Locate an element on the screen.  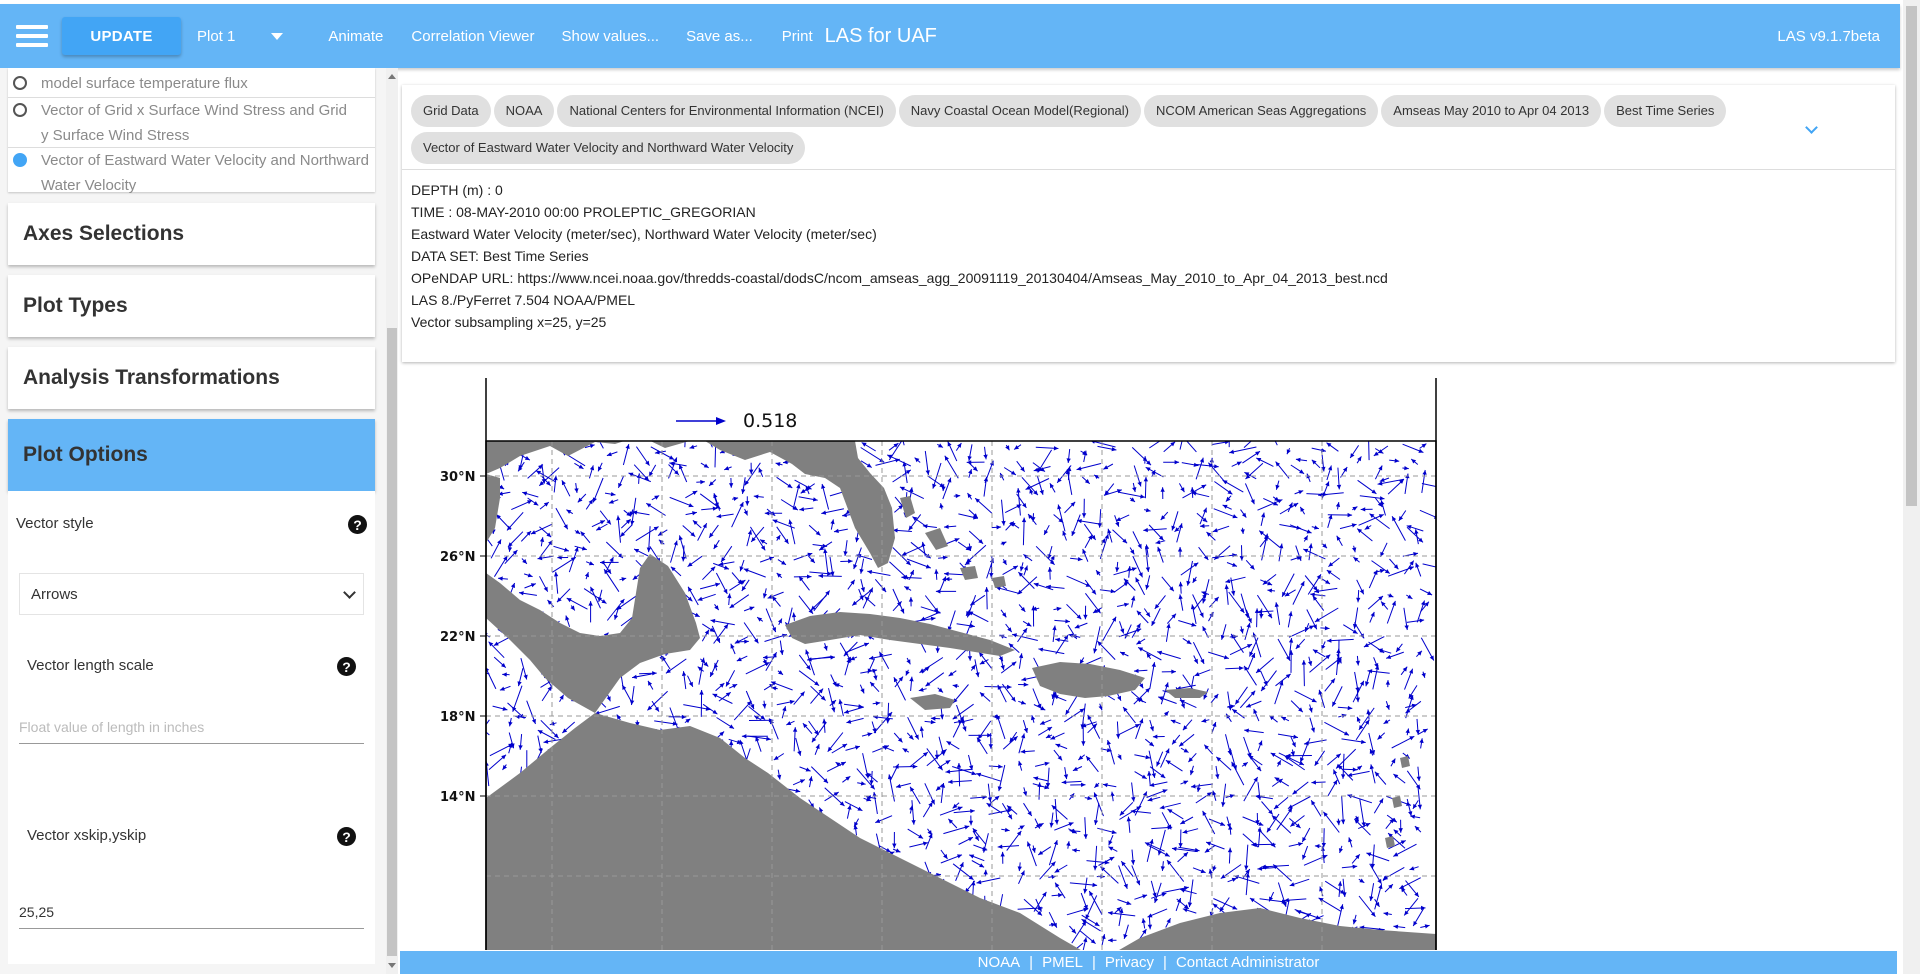
plot-options-section: Plot Options is located at coordinates (191, 455).